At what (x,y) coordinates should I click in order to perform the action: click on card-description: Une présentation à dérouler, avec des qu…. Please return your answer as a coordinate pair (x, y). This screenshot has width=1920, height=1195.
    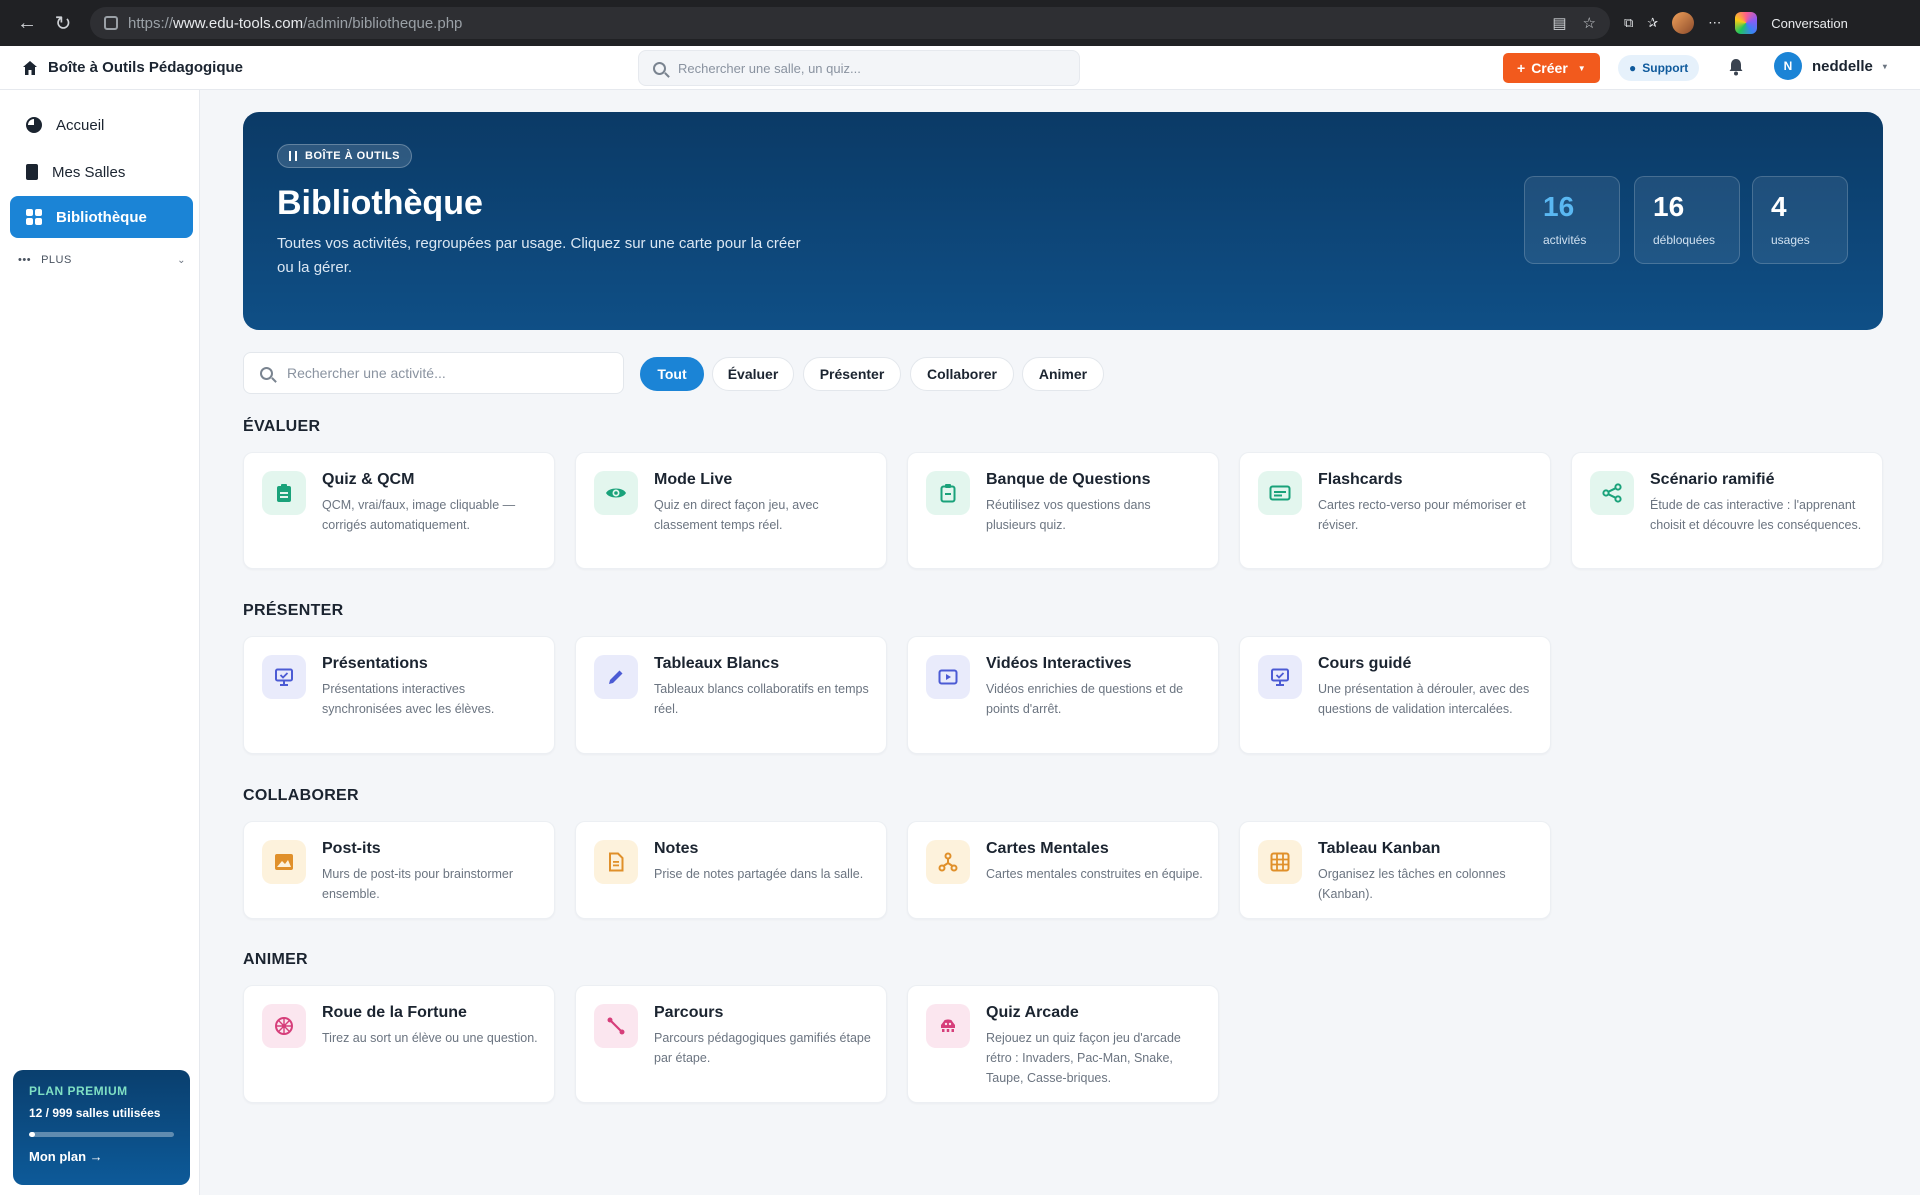
    Looking at the image, I should click on (1424, 699).